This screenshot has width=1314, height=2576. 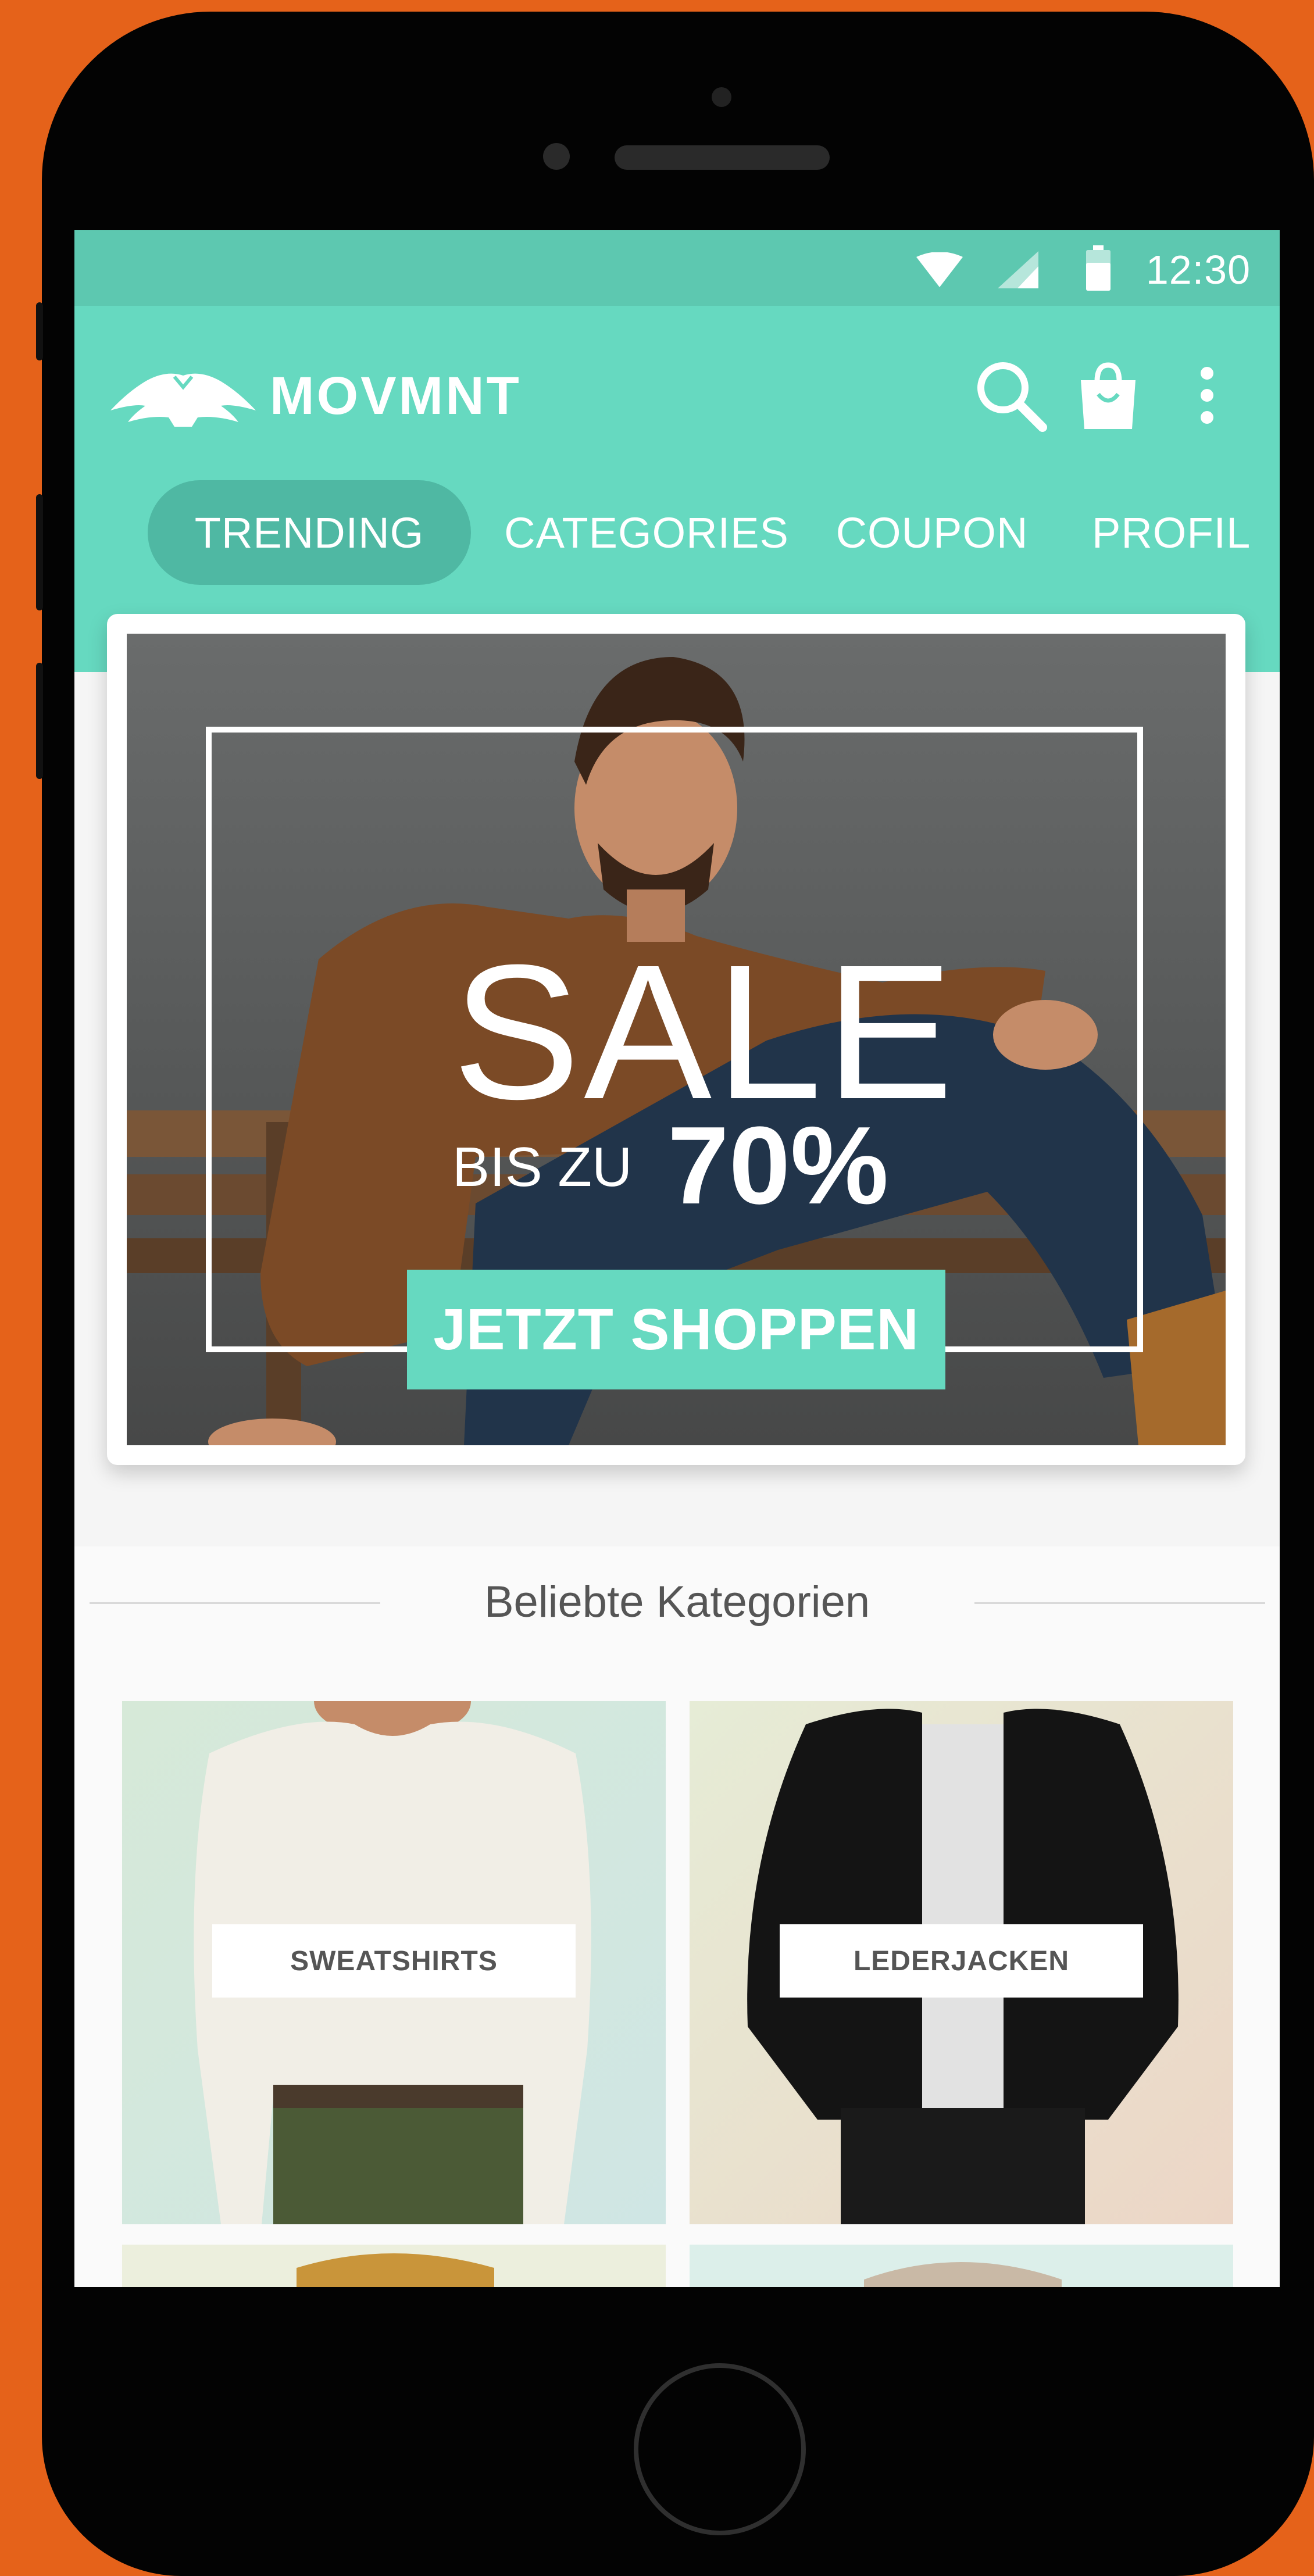 I want to click on tab-categories: CATEGORIES, so click(x=646, y=532).